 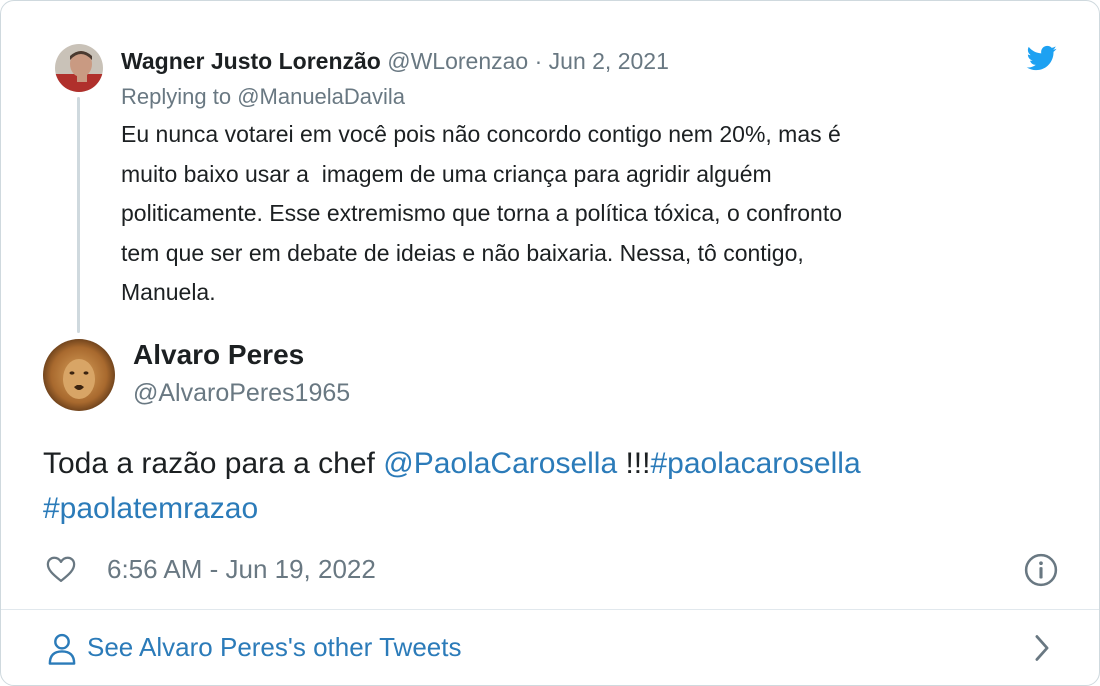 I want to click on author-avatar, so click(x=79, y=375).